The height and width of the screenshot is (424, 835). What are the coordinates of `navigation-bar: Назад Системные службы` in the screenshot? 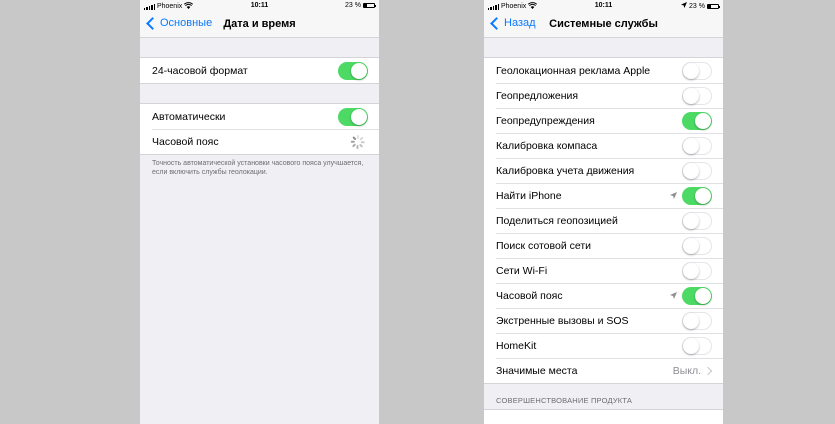 It's located at (603, 25).